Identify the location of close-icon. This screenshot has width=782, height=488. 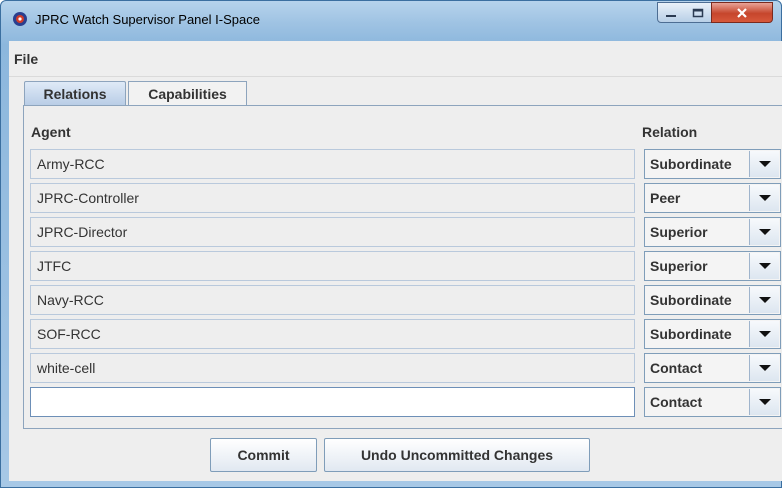
(742, 12).